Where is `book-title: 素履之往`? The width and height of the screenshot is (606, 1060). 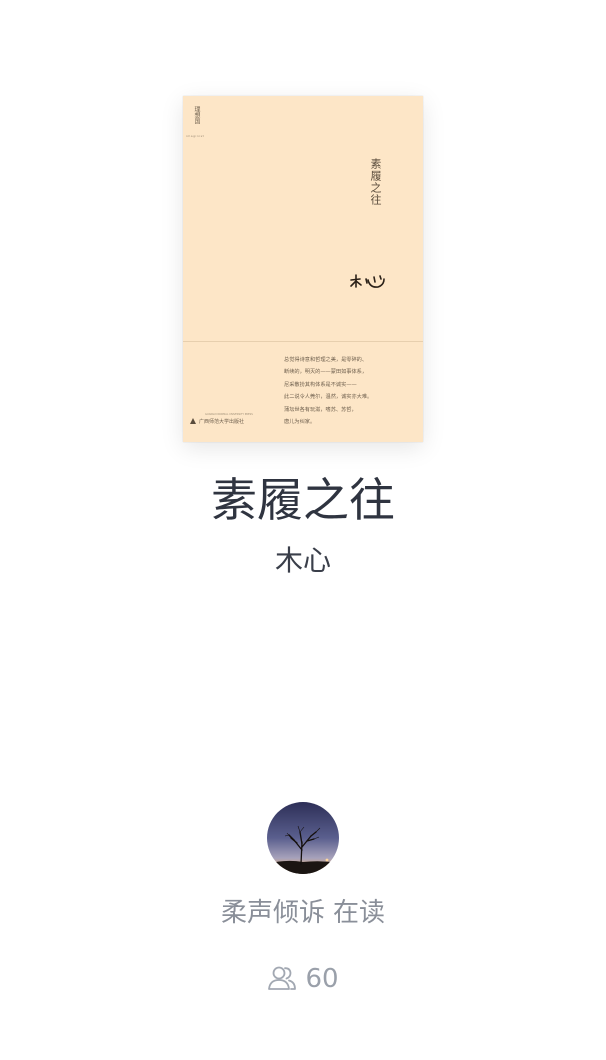 book-title: 素履之往 is located at coordinates (303, 500).